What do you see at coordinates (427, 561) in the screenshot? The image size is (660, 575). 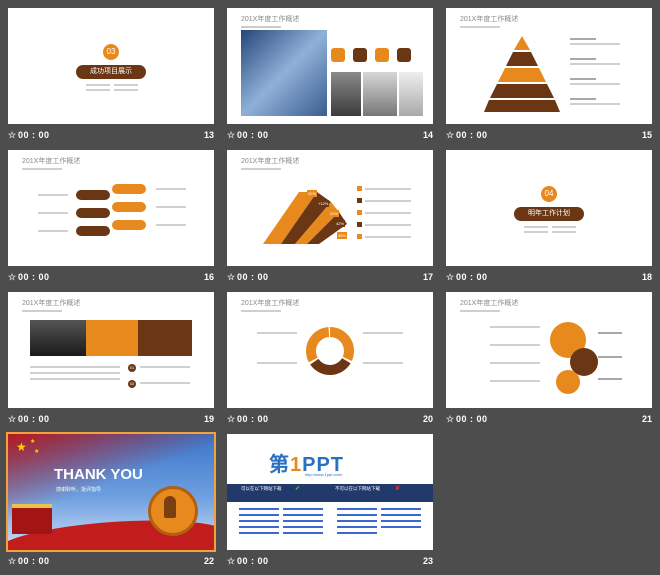 I see `slide-number: 23` at bounding box center [427, 561].